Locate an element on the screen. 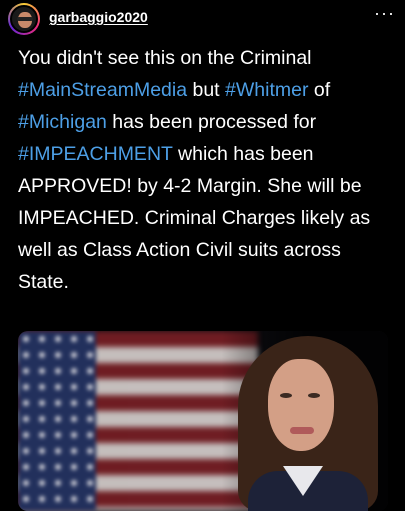 This screenshot has height=511, width=405. portrait-eye-right is located at coordinates (314, 395).